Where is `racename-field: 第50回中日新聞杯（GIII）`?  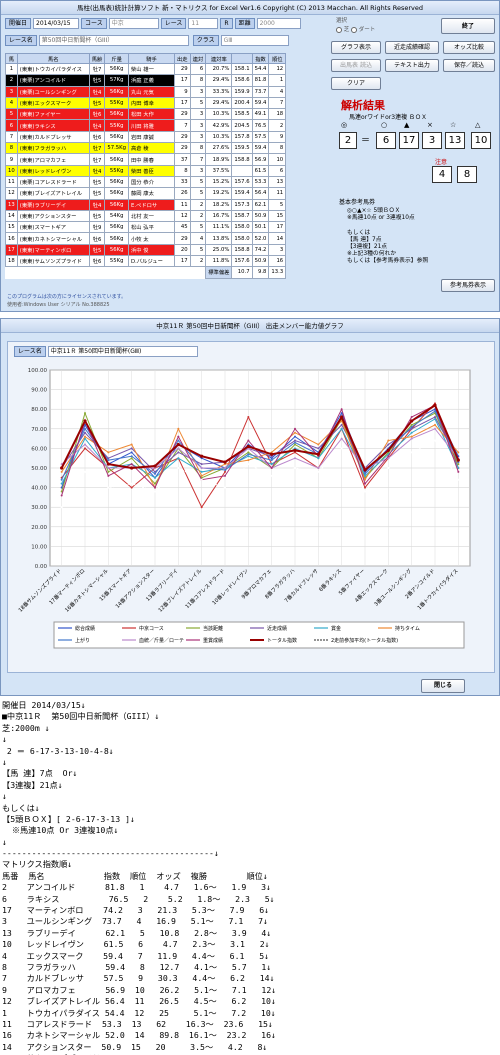 racename-field: 第50回中日新聞杯（GIII） is located at coordinates (113, 40).